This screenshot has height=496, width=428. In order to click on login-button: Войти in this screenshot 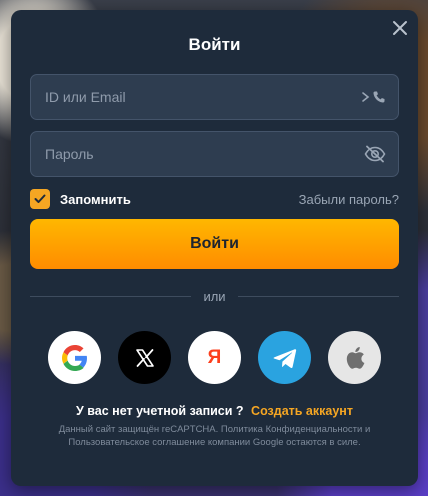, I will do `click(214, 244)`.